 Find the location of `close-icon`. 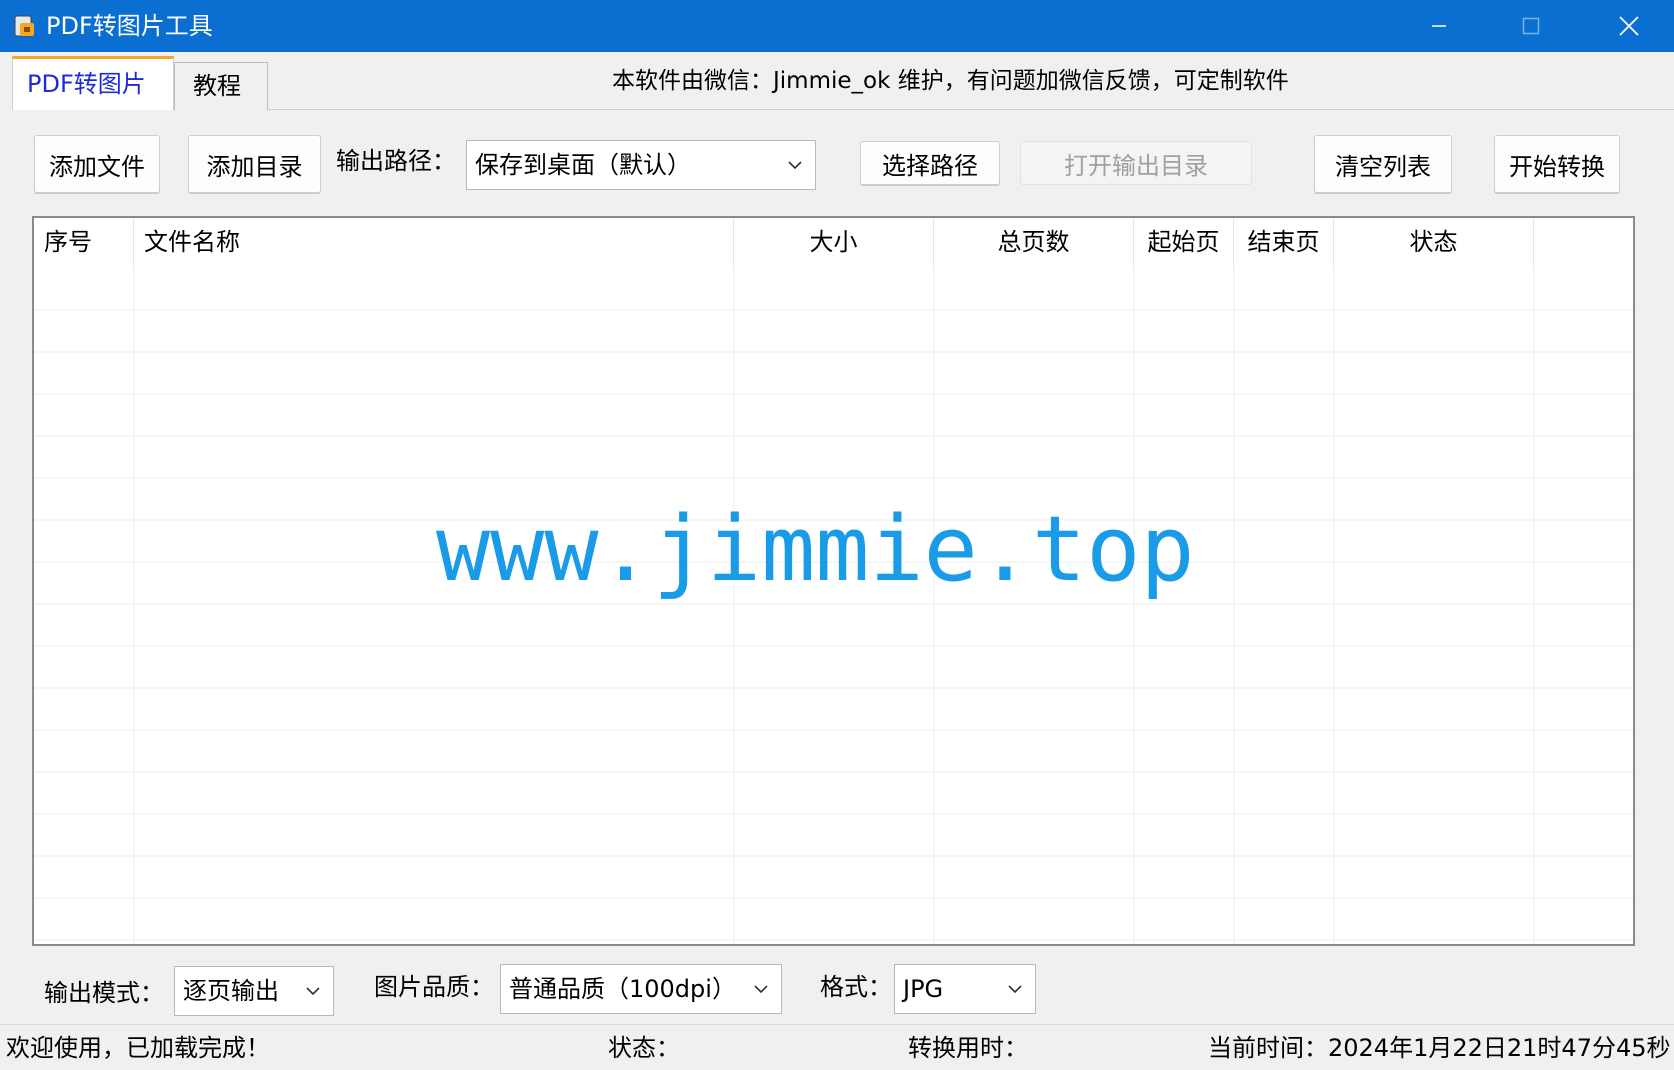

close-icon is located at coordinates (1629, 26).